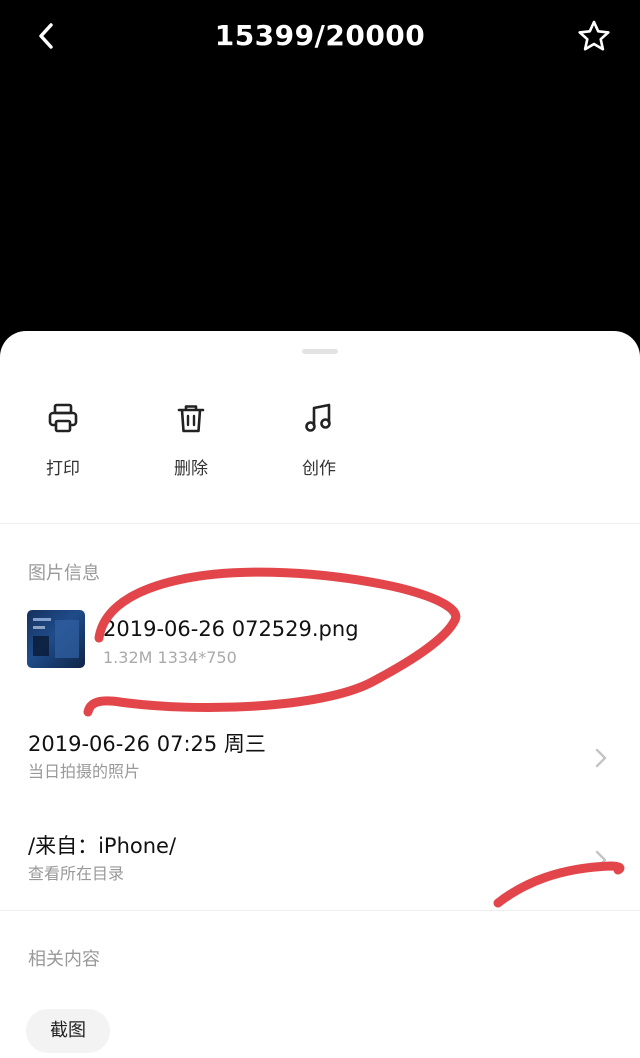 The height and width of the screenshot is (1058, 640). I want to click on file-row: 2019-06-26 072529.png 1.32M 1334*750, so click(320, 641).